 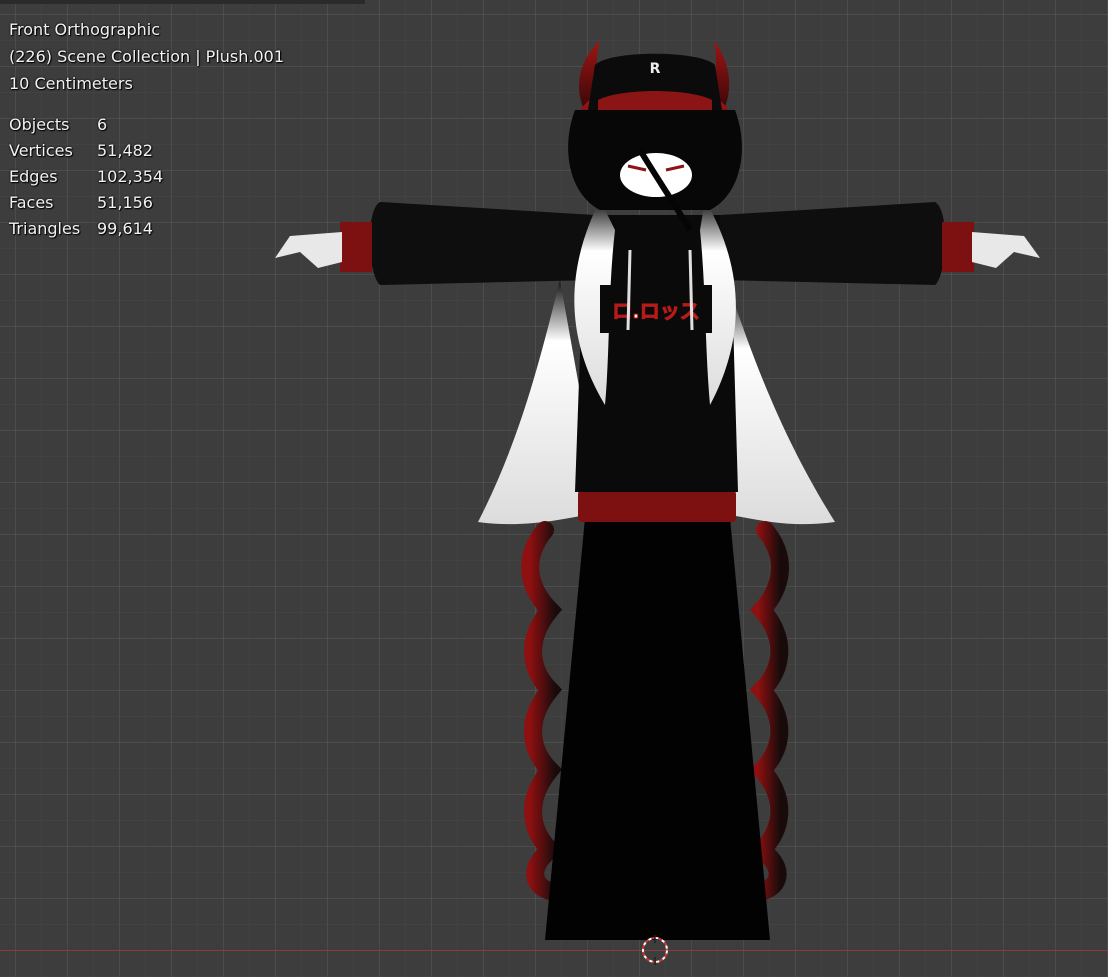 I want to click on 3d-cursor-icon, so click(x=655, y=950).